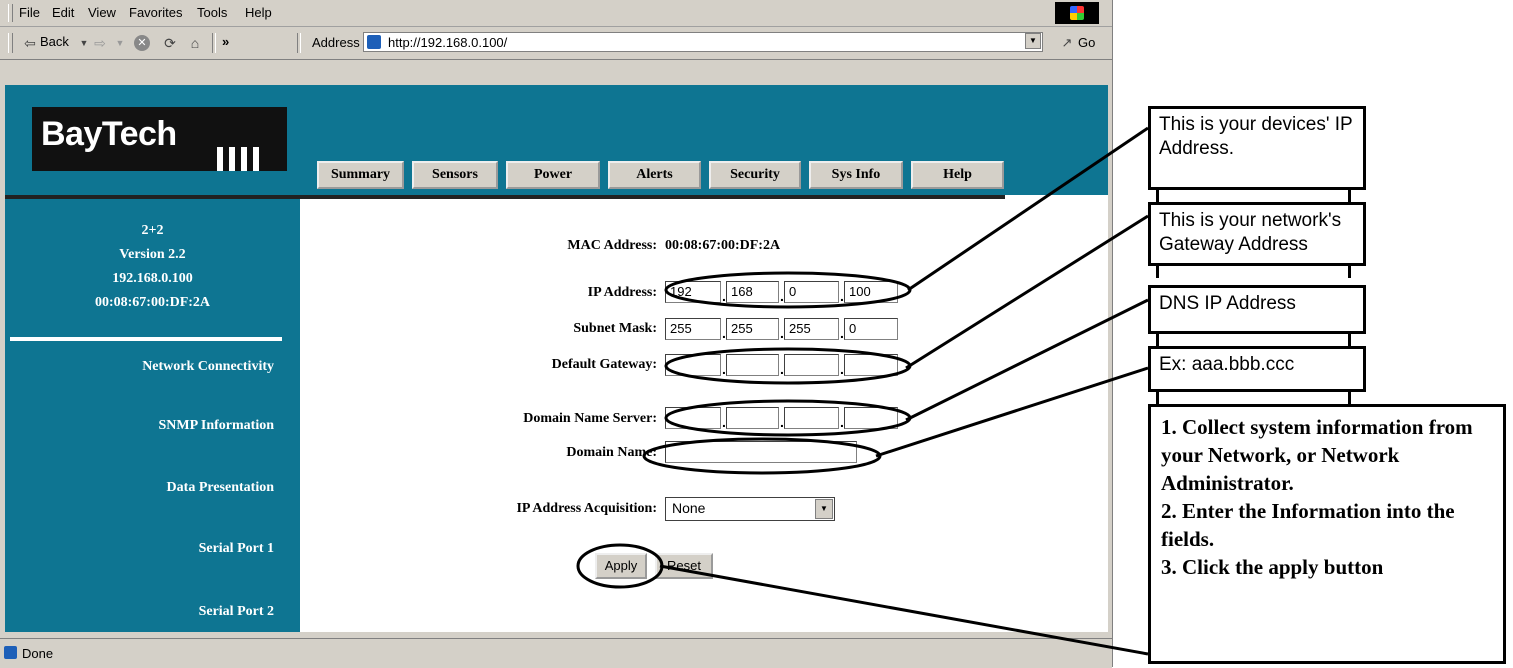 The height and width of the screenshot is (668, 1513). Describe the element at coordinates (29, 12) in the screenshot. I see `menu-file: File` at that location.